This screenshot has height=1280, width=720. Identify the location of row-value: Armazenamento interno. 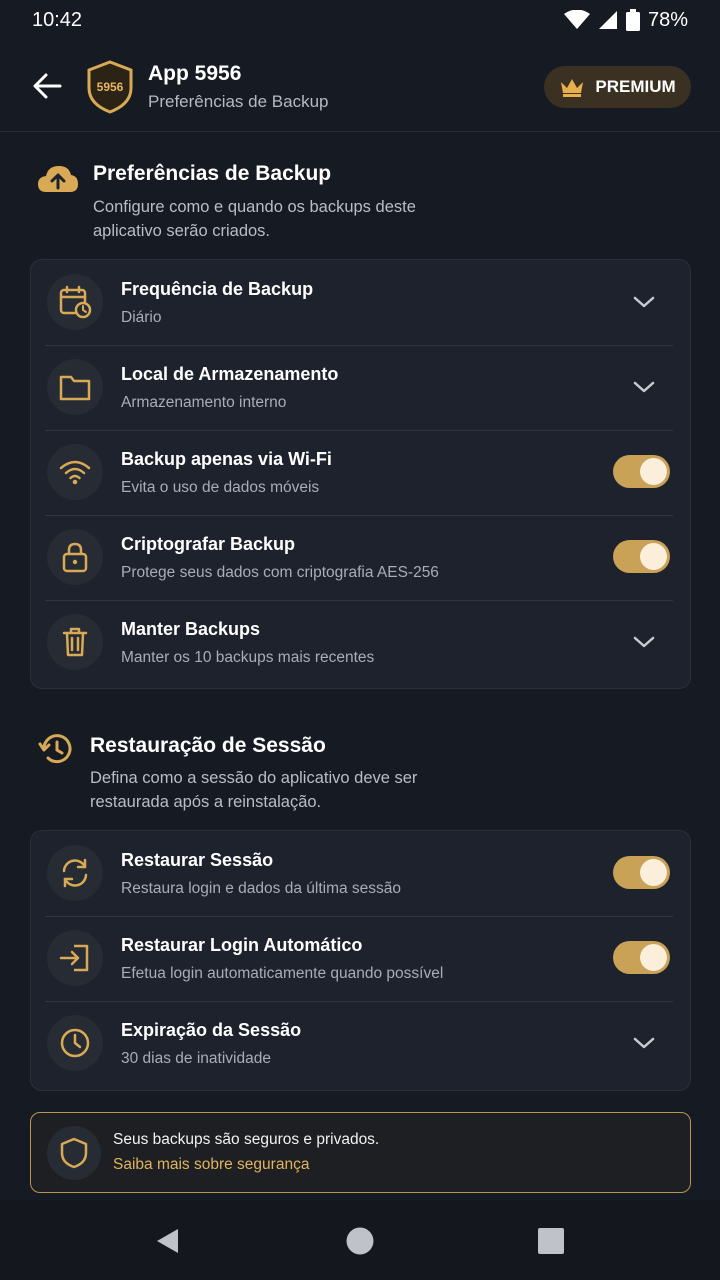
(204, 402).